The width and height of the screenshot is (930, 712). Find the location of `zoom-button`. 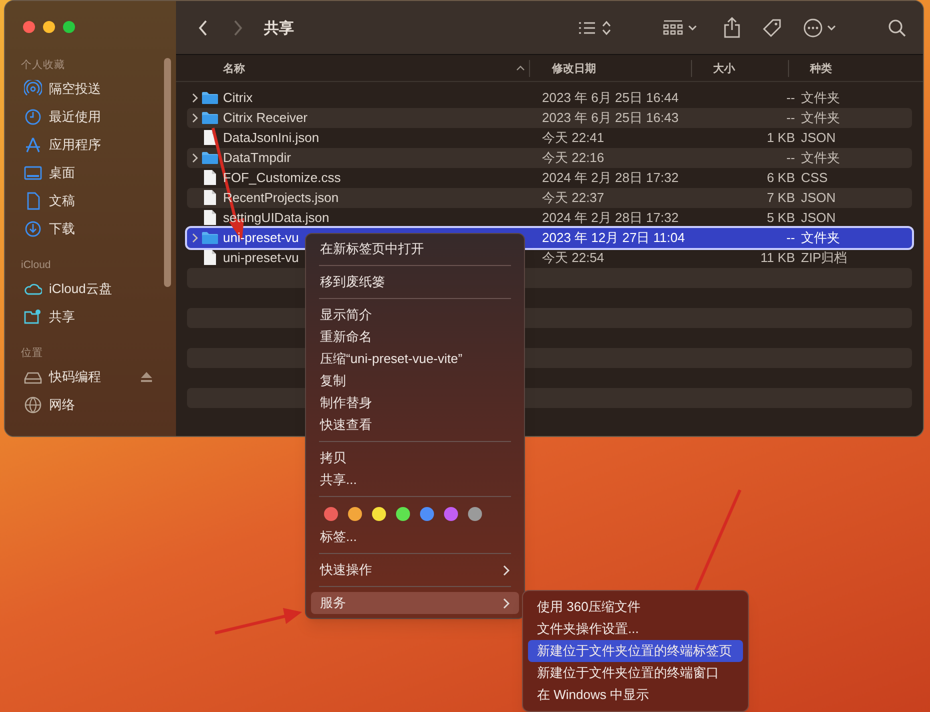

zoom-button is located at coordinates (69, 27).